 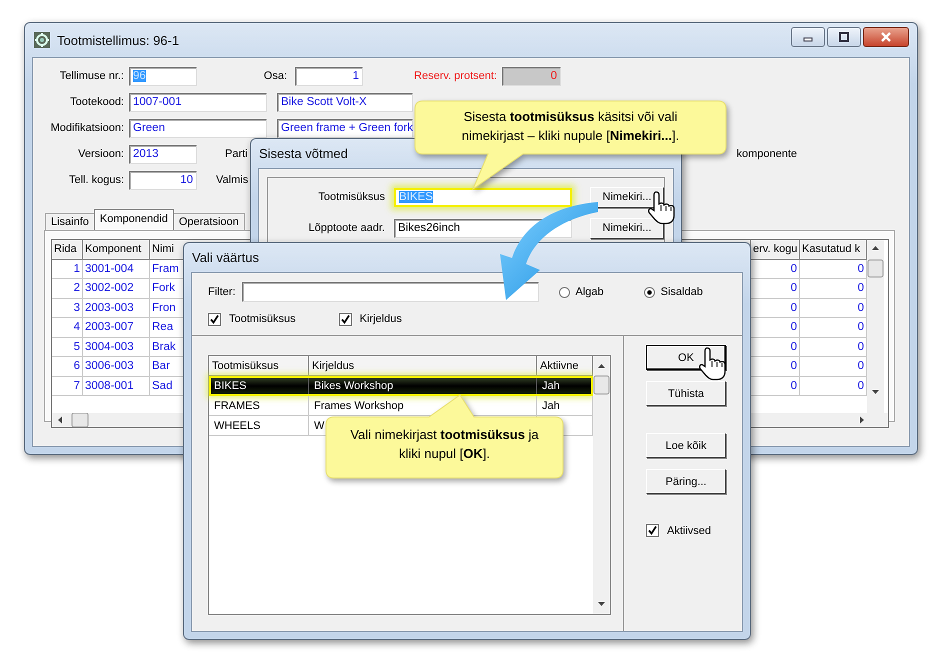 What do you see at coordinates (303, 153) in the screenshot?
I see `dialog-title: Sisesta võtmed` at bounding box center [303, 153].